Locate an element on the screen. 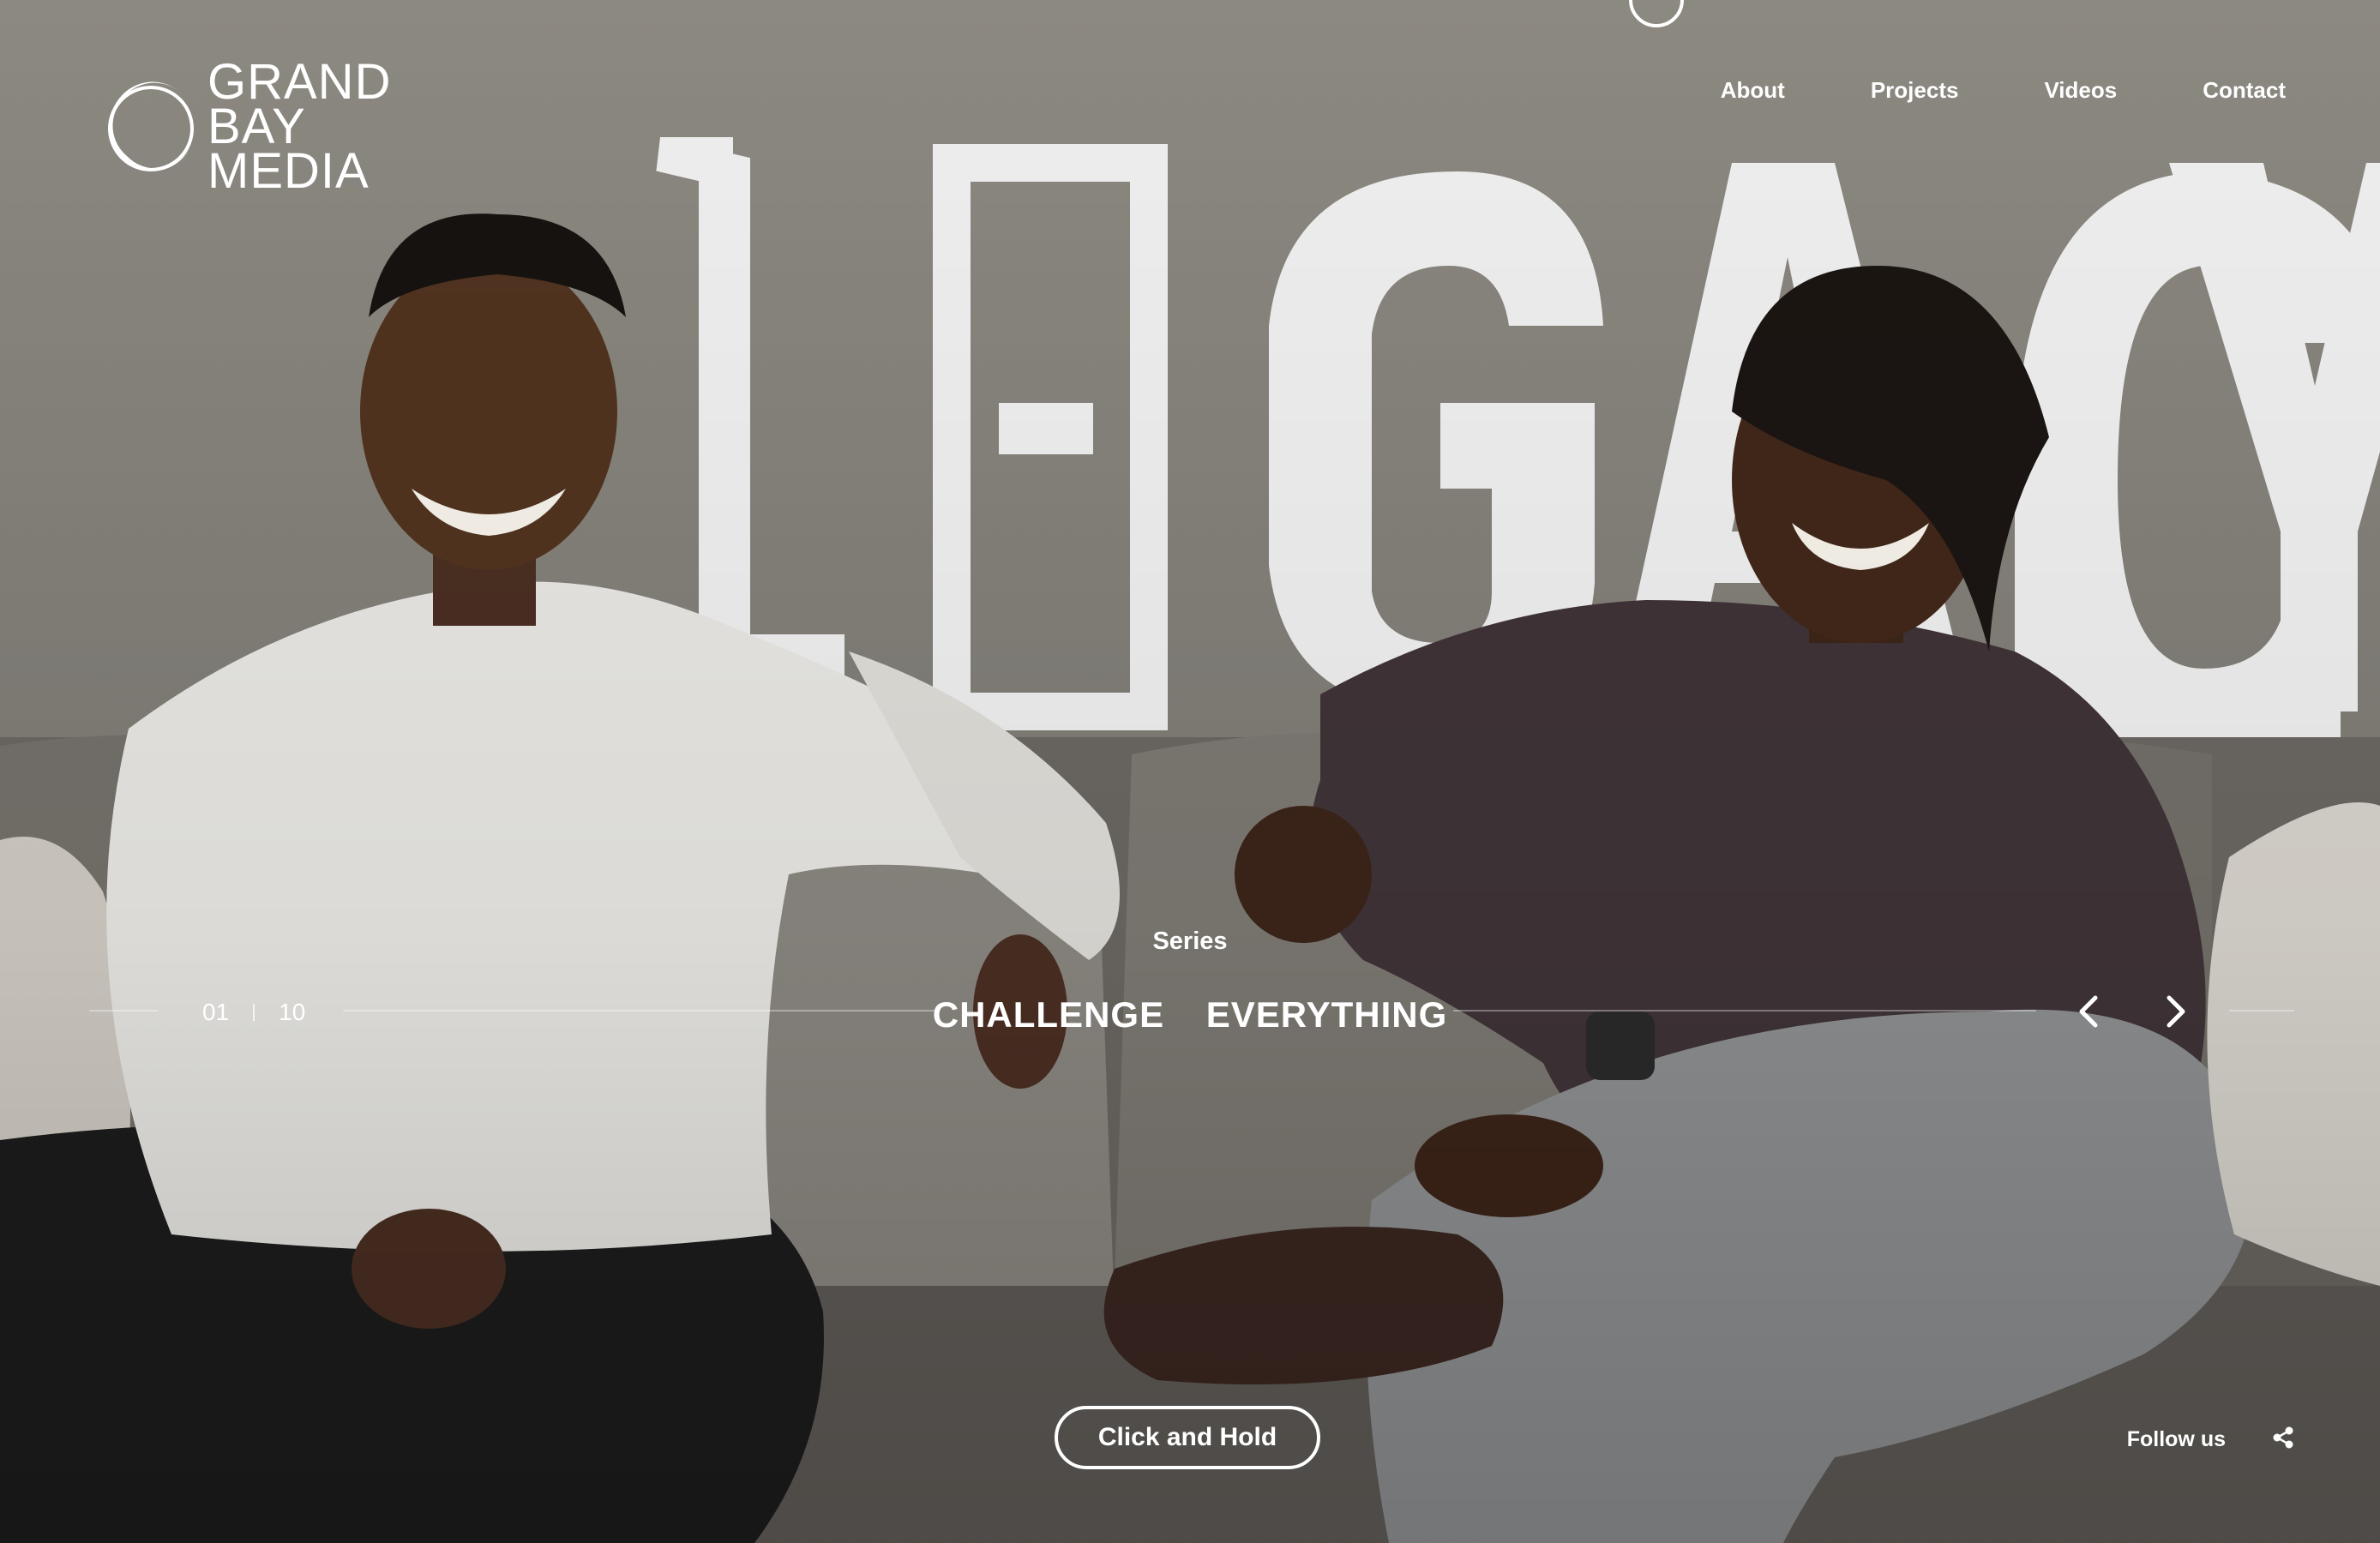 The width and height of the screenshot is (2380, 1543). prev-slide-button is located at coordinates (2090, 1012).